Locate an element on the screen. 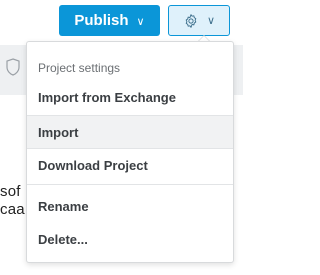 Image resolution: width=320 pixels, height=275 pixels. background-text-line: caa is located at coordinates (12, 209).